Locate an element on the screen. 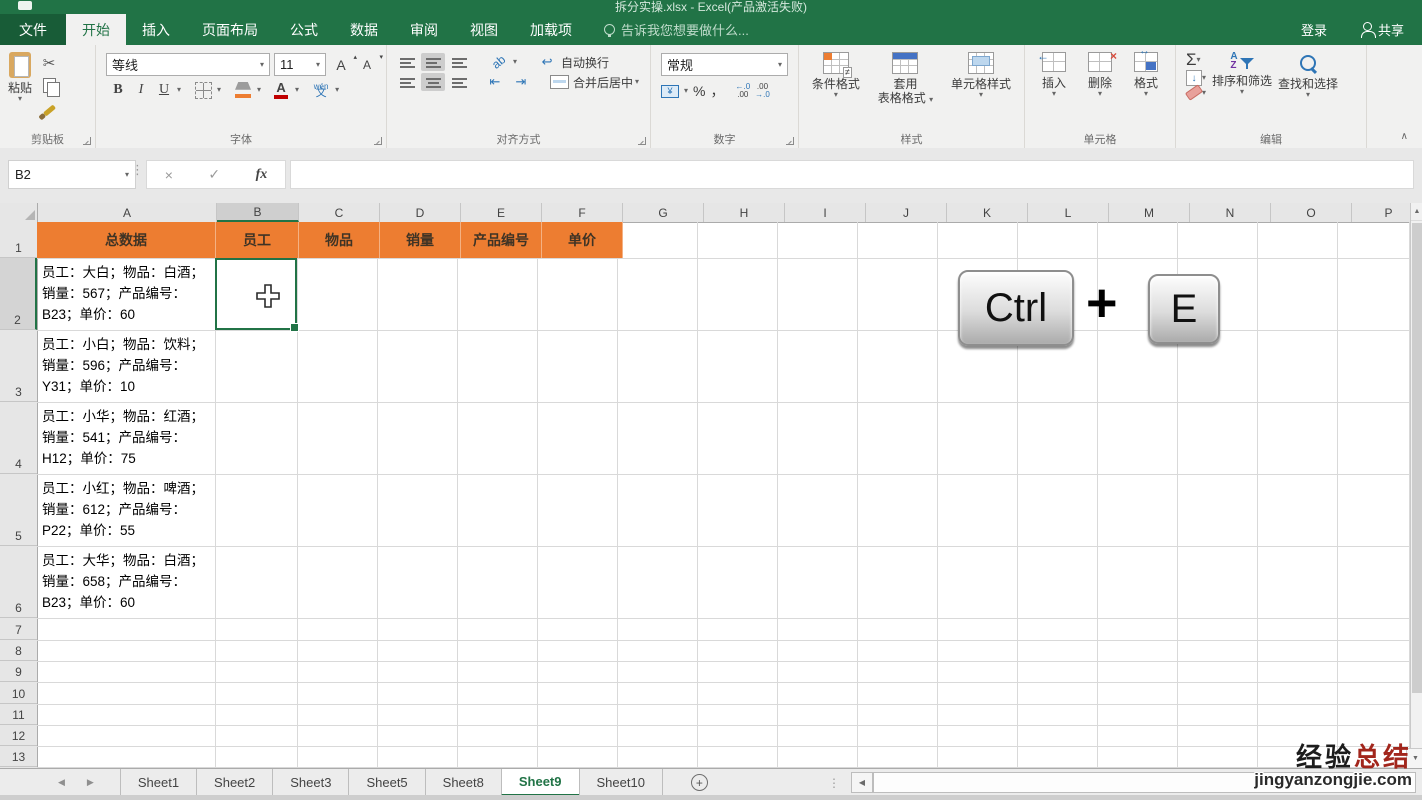 This screenshot has height=800, width=1422. paste-button: 粘贴 ▾ is located at coordinates (20, 81).